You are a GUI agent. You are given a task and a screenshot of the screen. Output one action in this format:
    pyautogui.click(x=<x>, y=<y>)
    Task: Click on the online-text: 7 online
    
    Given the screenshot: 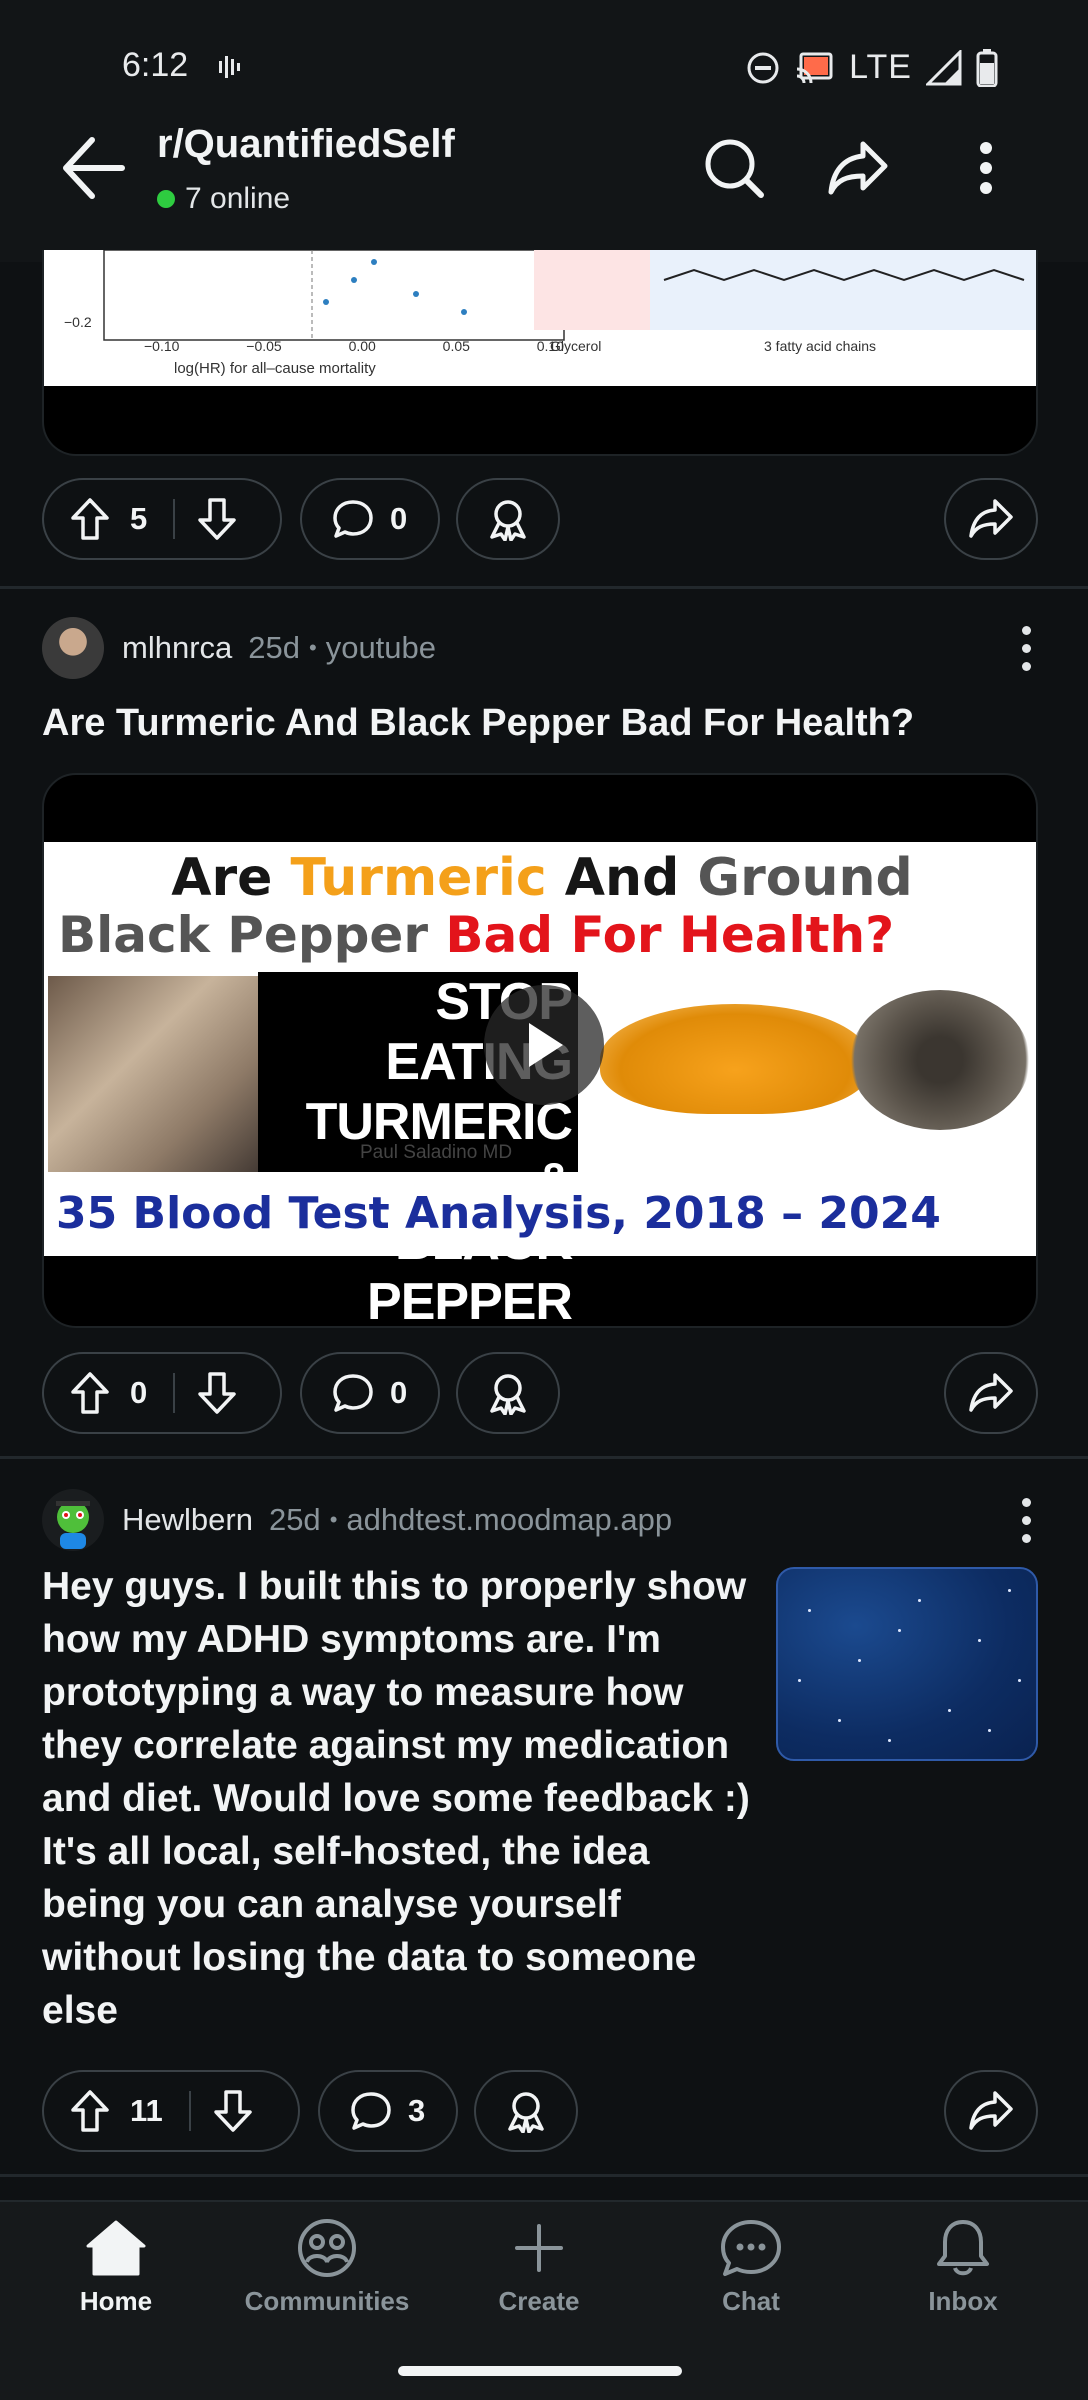 What is the action you would take?
    pyautogui.click(x=238, y=198)
    